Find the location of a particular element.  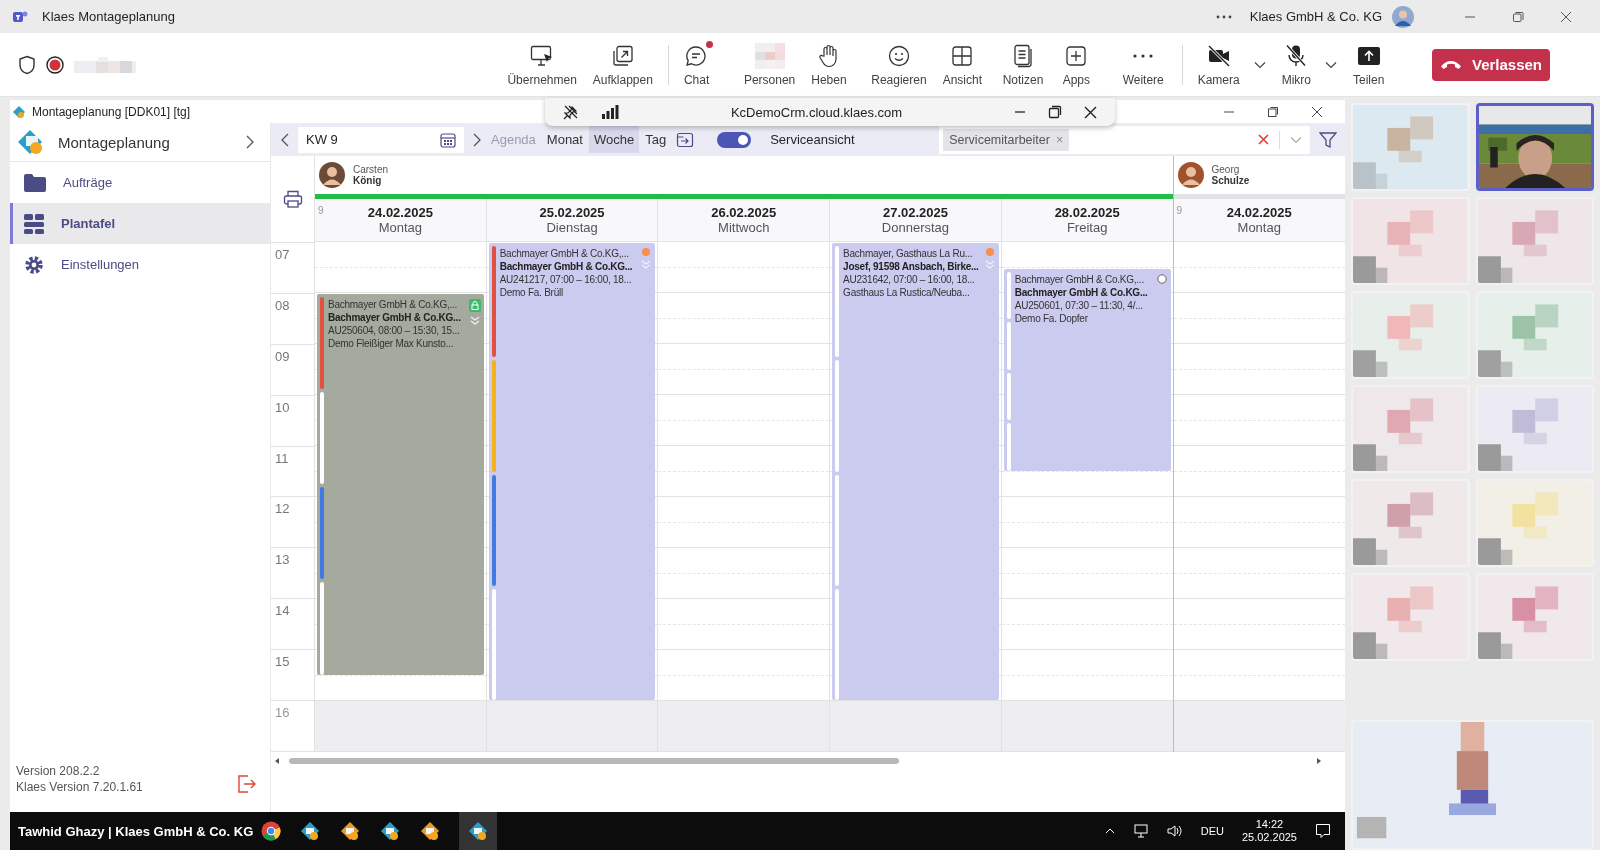

last-name: König is located at coordinates (368, 181).